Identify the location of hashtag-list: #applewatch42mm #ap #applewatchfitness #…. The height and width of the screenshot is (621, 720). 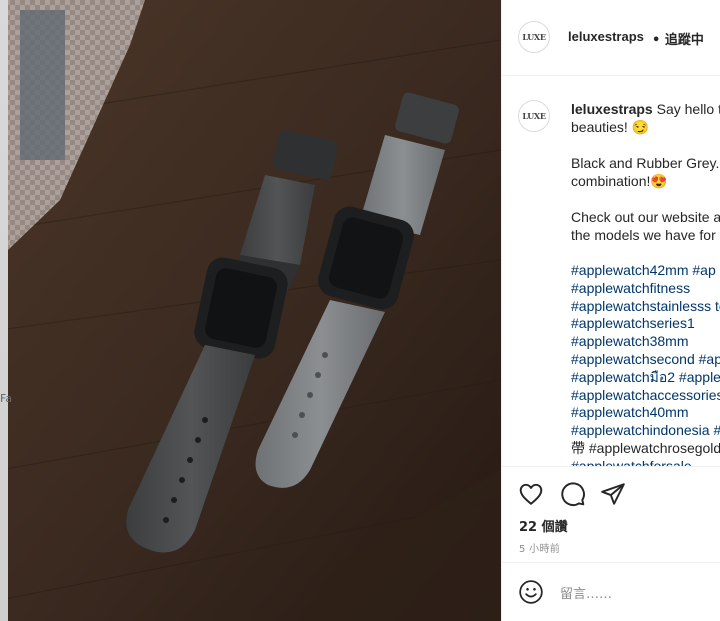
(645, 364).